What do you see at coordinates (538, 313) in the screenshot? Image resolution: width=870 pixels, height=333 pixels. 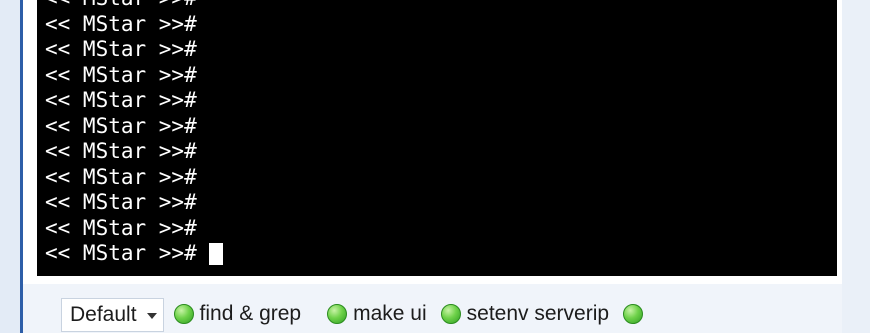 I see `quick-command-label: setenv serverip` at bounding box center [538, 313].